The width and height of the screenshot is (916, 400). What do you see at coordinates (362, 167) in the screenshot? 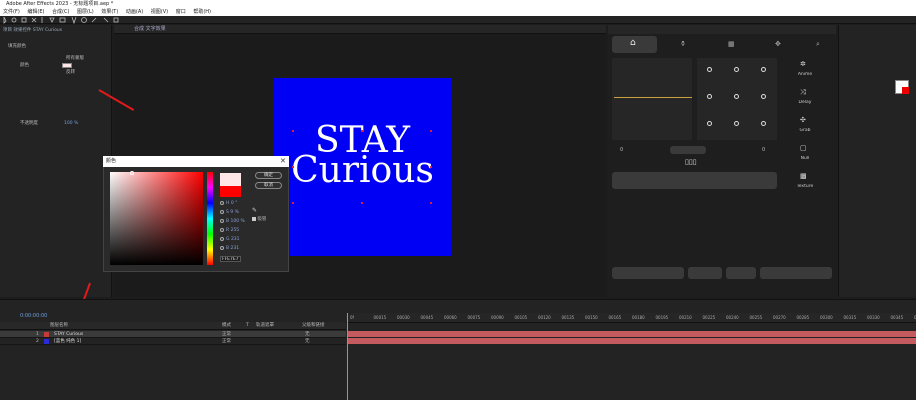
I see `text-bounding-handles` at bounding box center [362, 167].